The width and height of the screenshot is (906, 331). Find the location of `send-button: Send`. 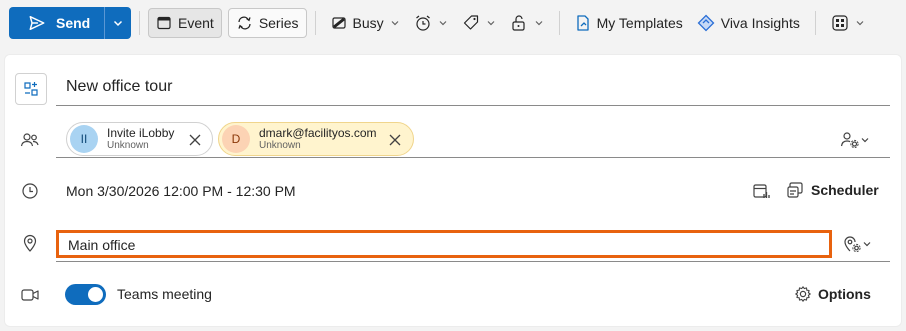

send-button: Send is located at coordinates (56, 23).